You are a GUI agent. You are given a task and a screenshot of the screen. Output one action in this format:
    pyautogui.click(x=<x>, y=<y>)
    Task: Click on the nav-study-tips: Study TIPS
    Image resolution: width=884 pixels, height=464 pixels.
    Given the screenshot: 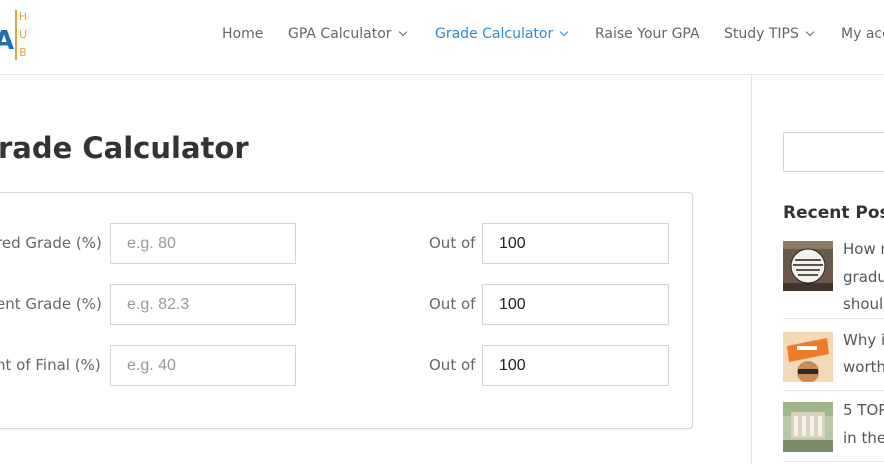 What is the action you would take?
    pyautogui.click(x=769, y=34)
    